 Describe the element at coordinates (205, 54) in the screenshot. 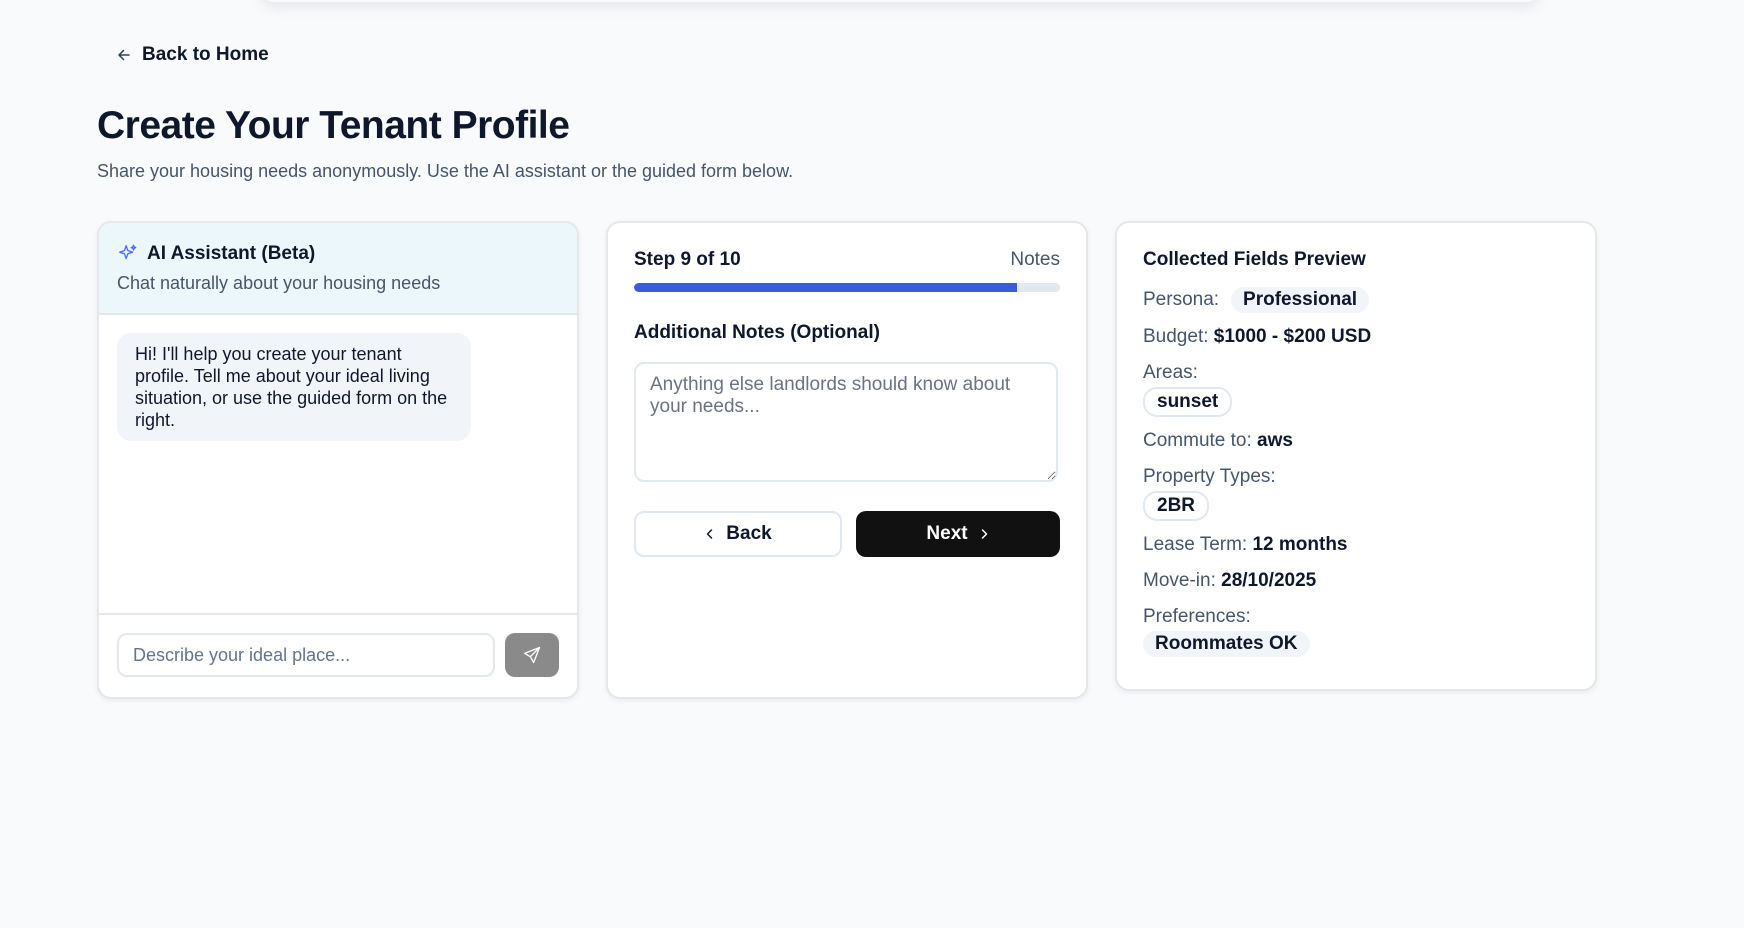

I see `back-to-home-label: Back to Home` at that location.